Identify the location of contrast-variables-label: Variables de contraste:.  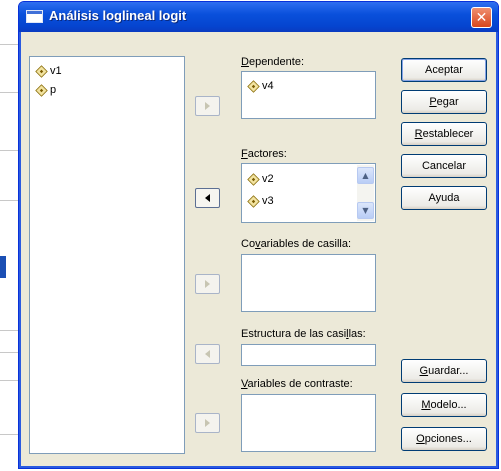
(297, 384).